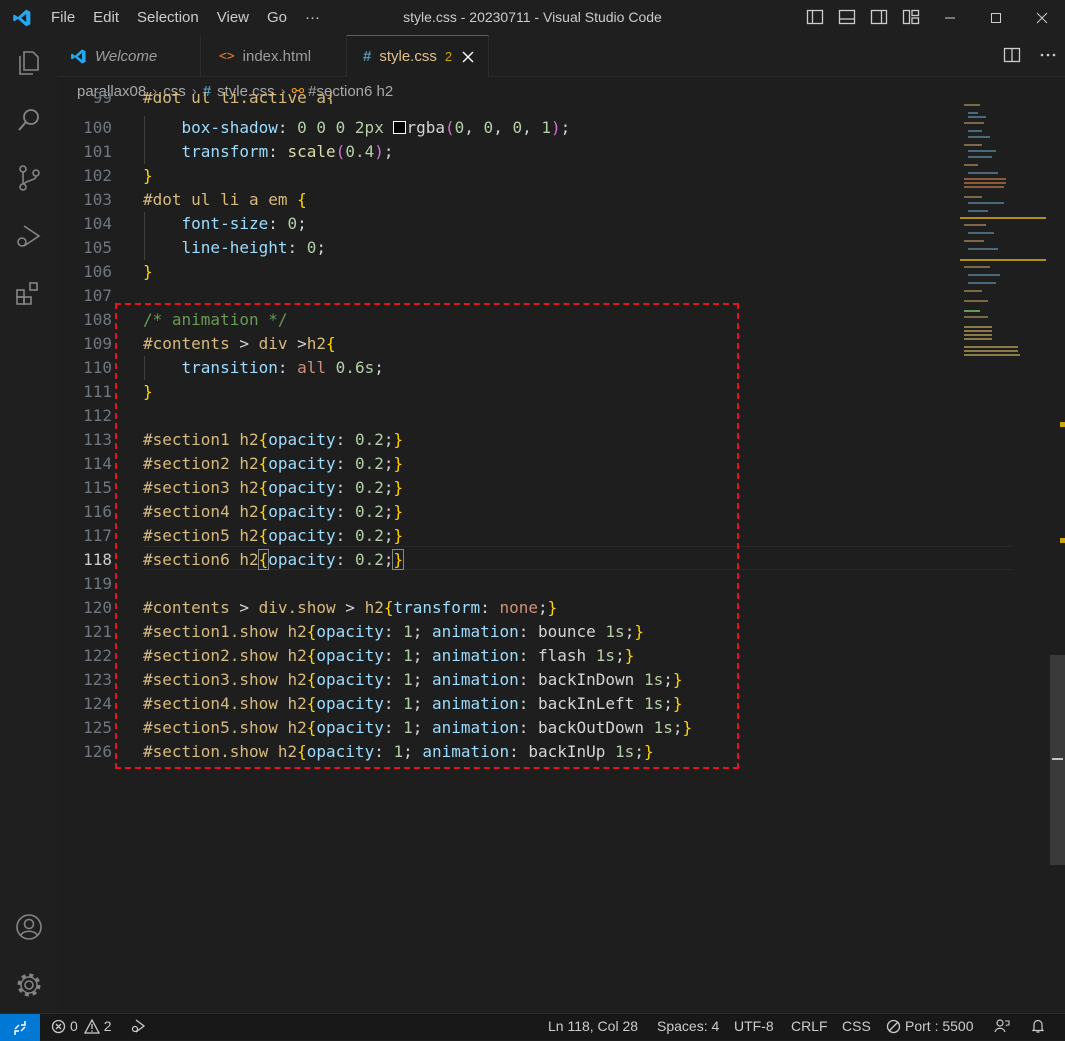  What do you see at coordinates (126, 56) in the screenshot?
I see `tab-label: Welcome` at bounding box center [126, 56].